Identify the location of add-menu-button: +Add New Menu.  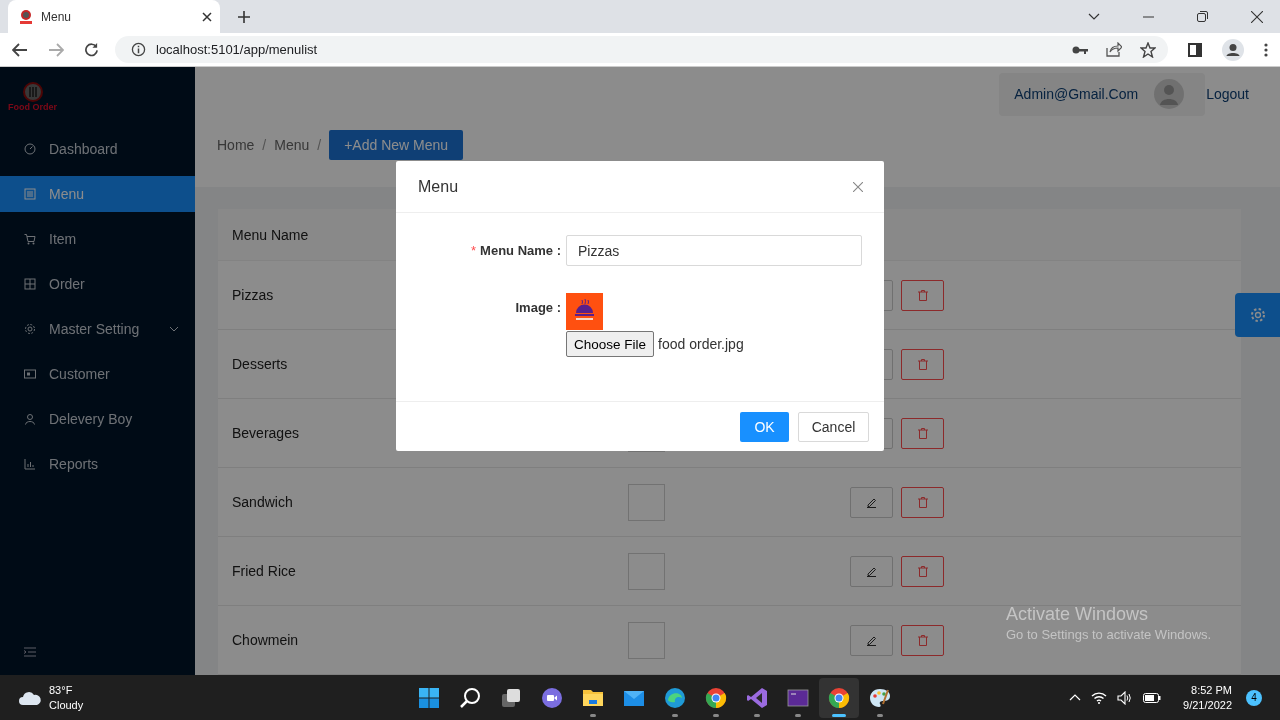
(396, 144).